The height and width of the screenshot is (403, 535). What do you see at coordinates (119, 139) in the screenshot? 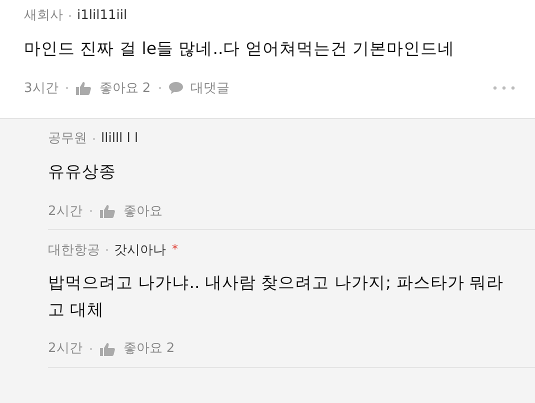
I see `nickname: llilll l l` at bounding box center [119, 139].